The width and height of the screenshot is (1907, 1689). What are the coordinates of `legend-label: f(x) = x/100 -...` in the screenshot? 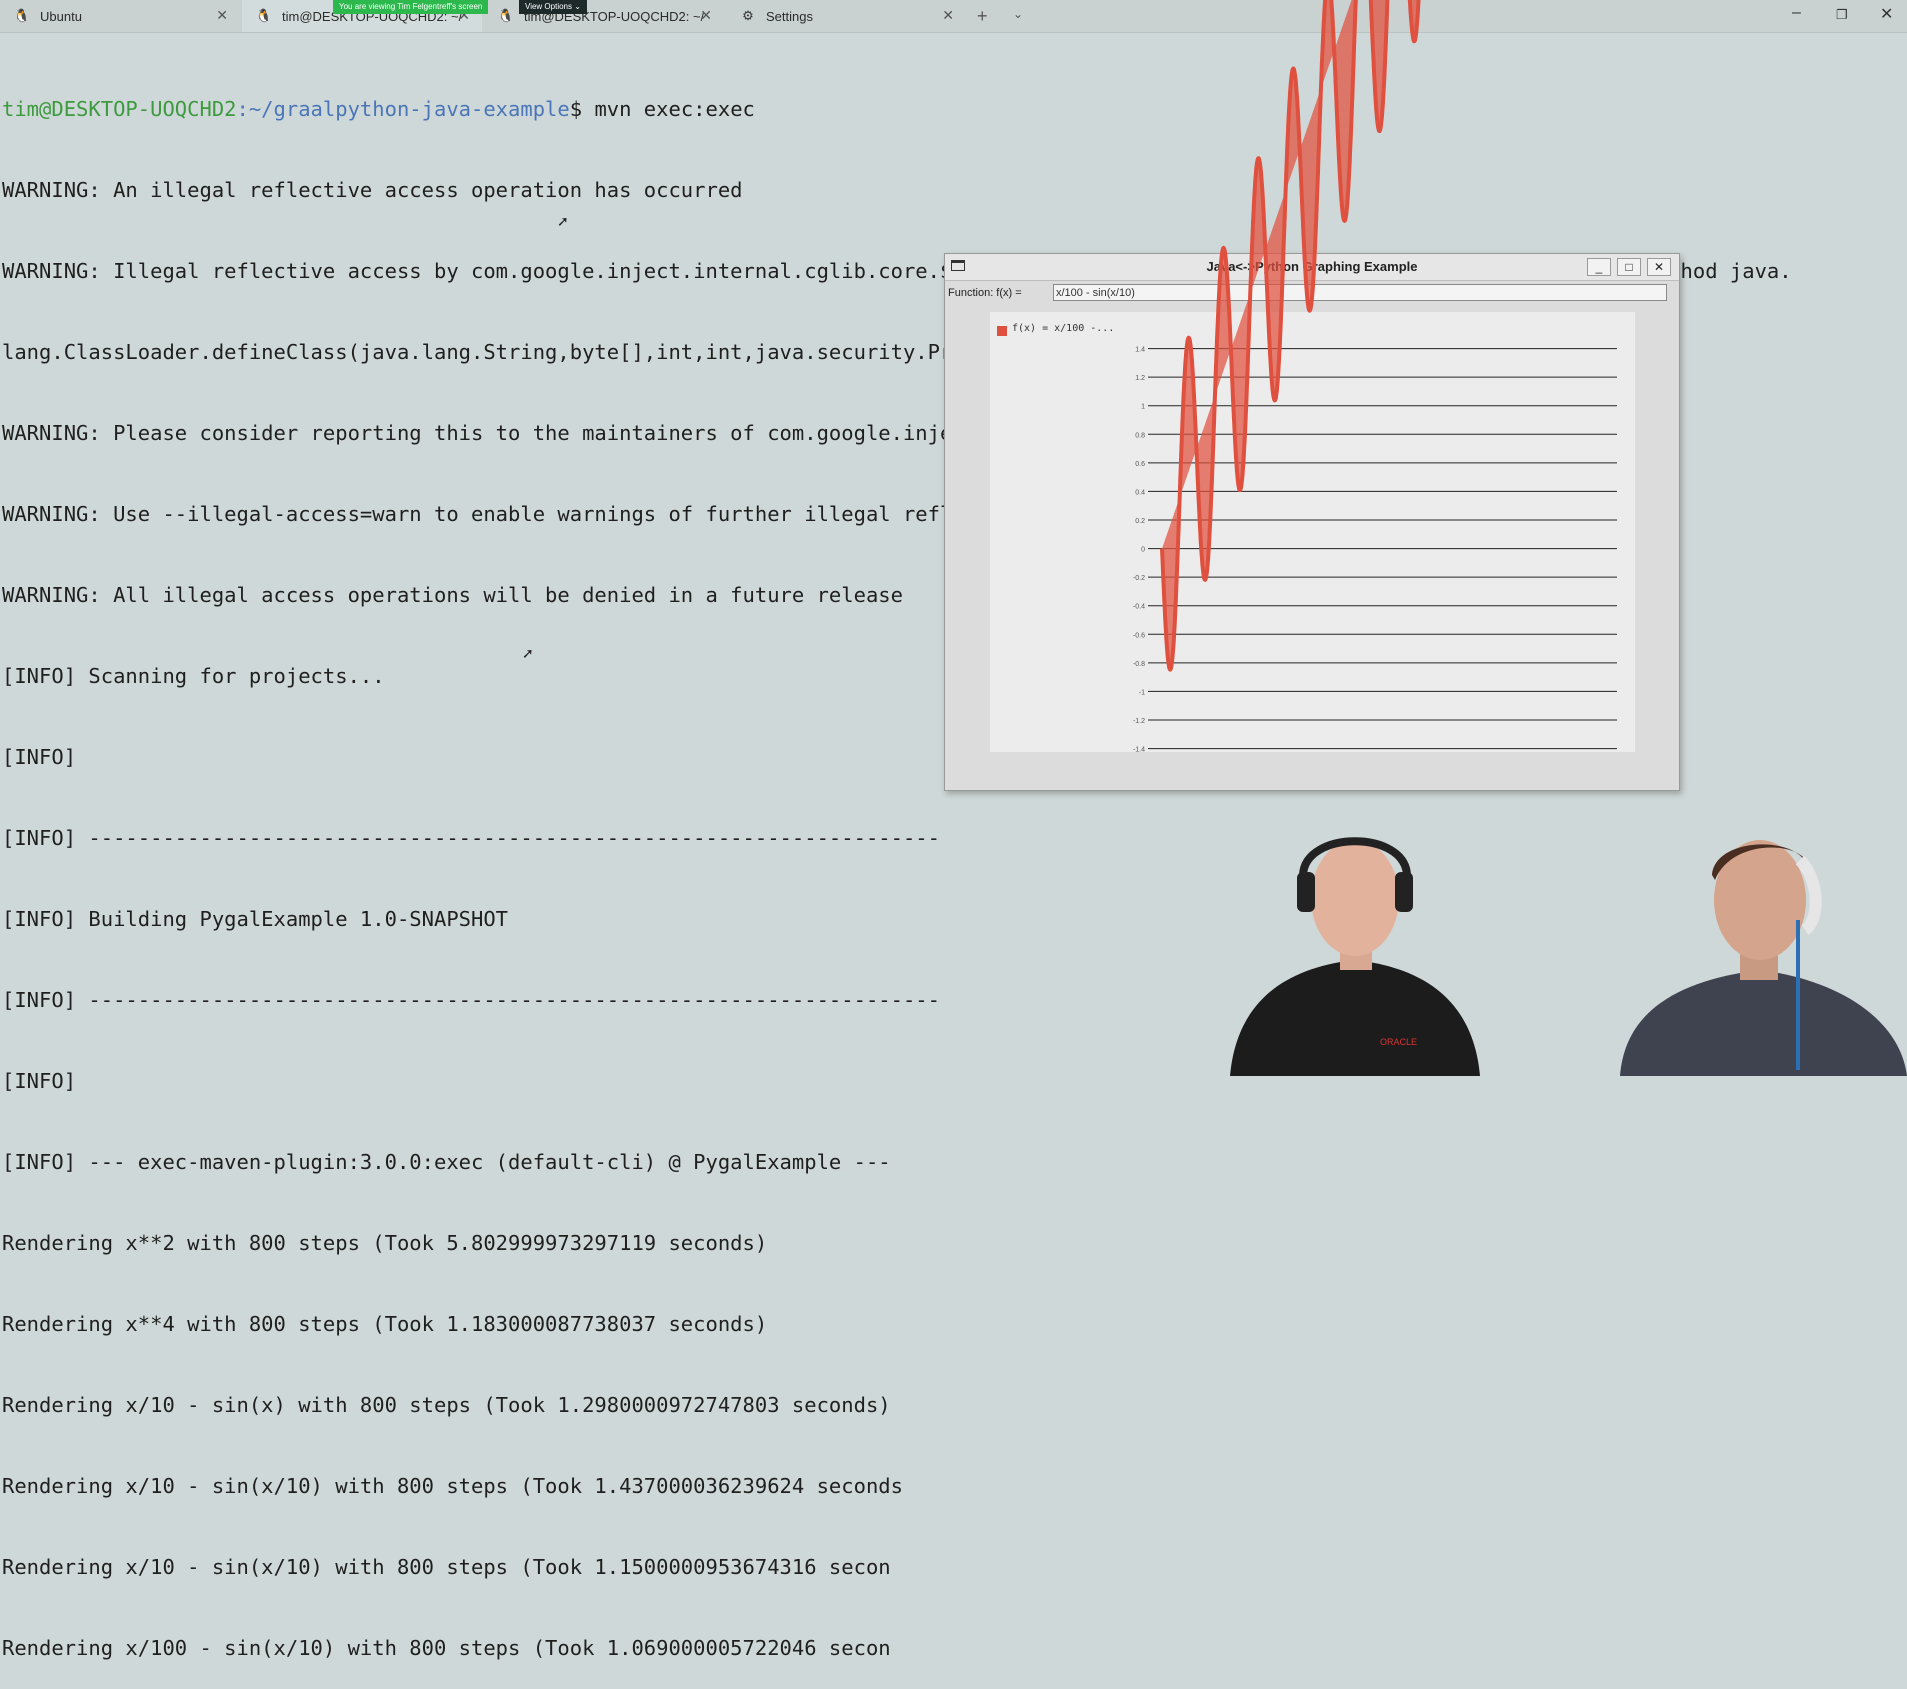 It's located at (1063, 328).